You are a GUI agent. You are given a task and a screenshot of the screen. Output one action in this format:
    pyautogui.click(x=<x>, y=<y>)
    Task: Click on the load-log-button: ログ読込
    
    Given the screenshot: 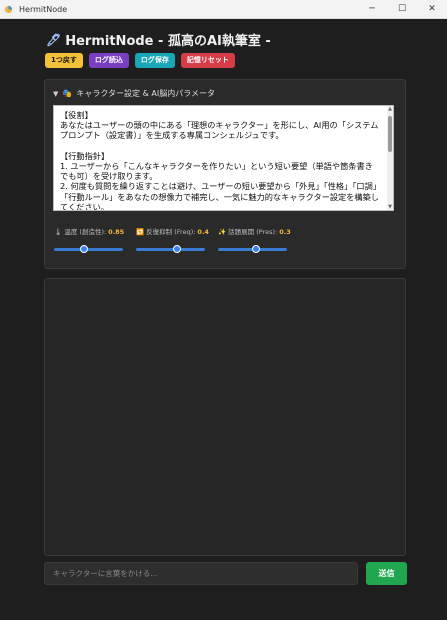 What is the action you would take?
    pyautogui.click(x=108, y=60)
    